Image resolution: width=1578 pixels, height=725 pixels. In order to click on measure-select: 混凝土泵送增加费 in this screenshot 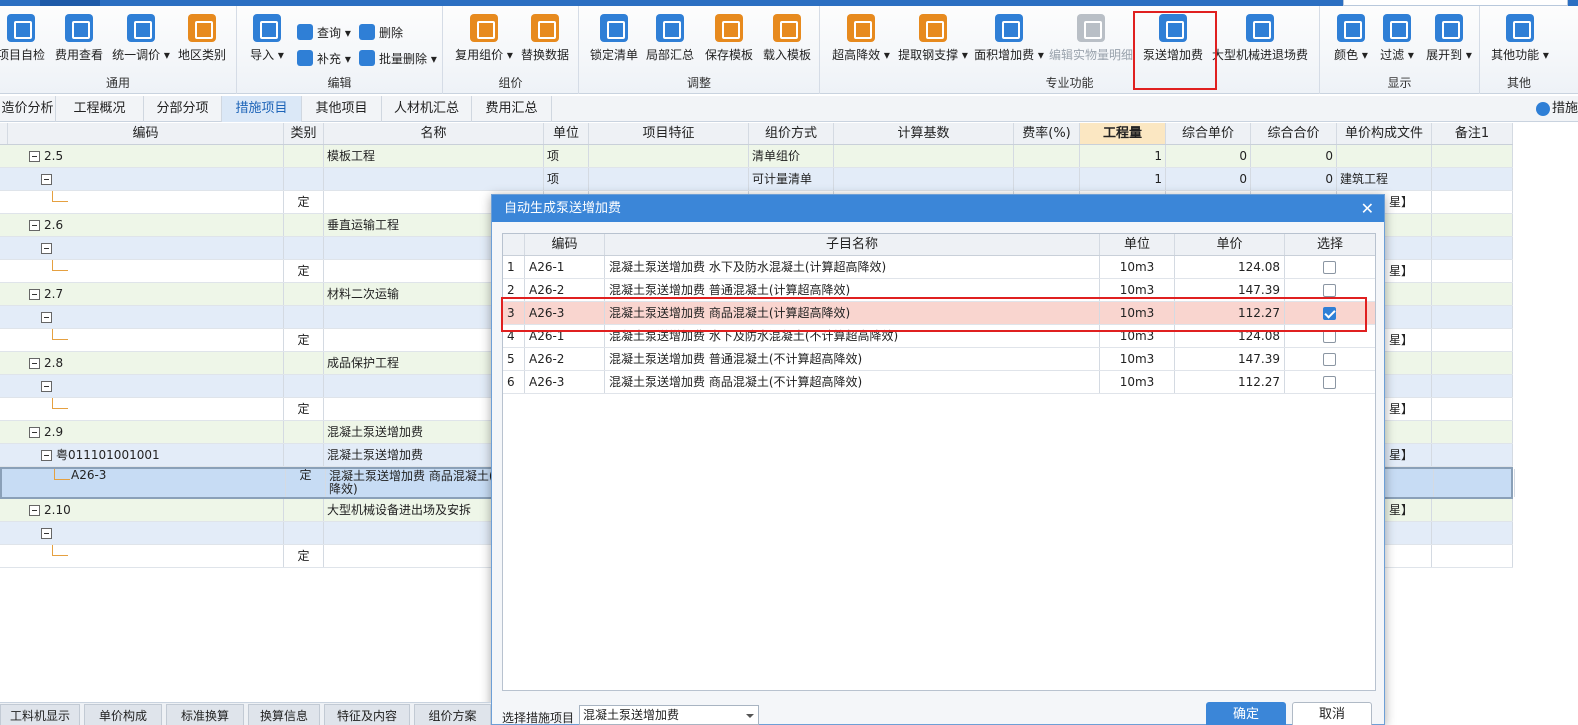, I will do `click(669, 715)`.